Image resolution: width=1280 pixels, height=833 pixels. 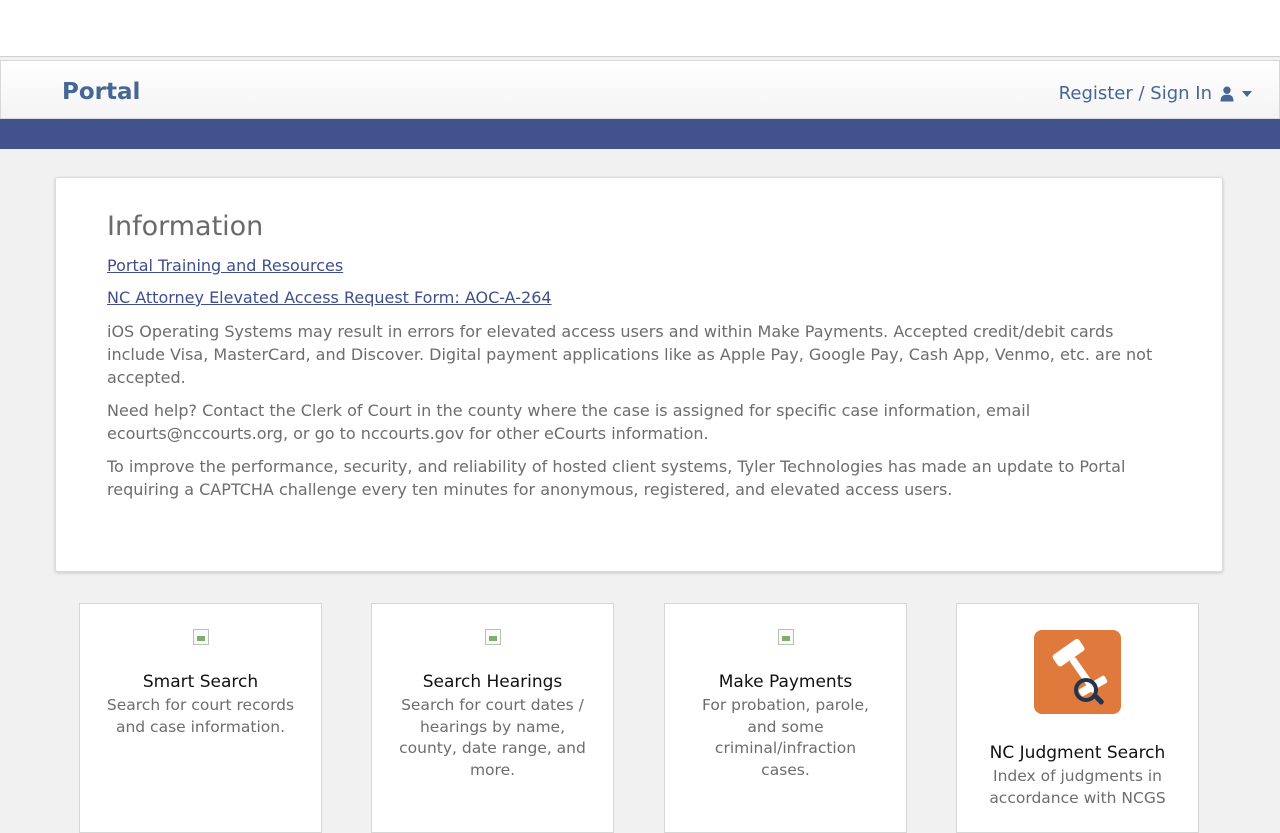 I want to click on register-sign-in-menu: Register / Sign In, so click(x=1155, y=93).